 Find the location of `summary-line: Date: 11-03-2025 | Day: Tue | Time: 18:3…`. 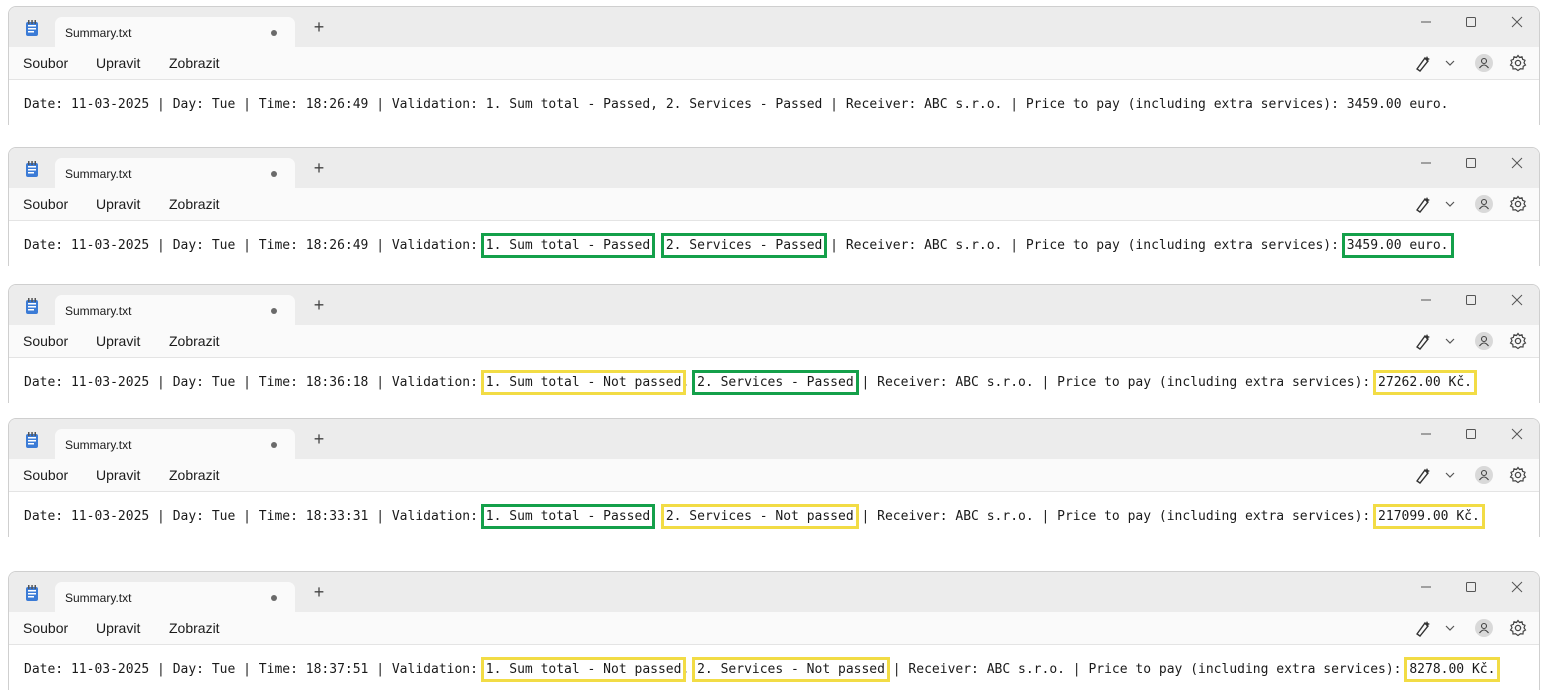

summary-line: Date: 11-03-2025 | Day: Tue | Time: 18:3… is located at coordinates (750, 382).